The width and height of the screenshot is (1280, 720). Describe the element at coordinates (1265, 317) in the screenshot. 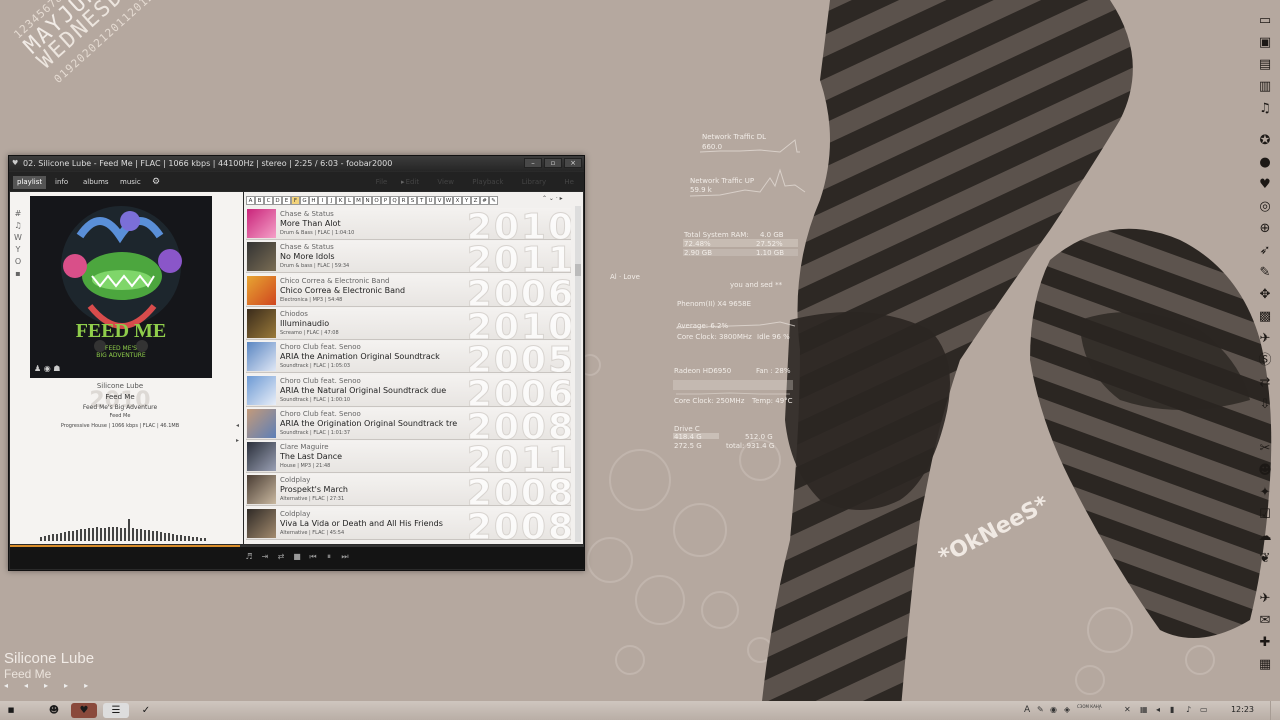

I see `chat-icon: ▩` at that location.